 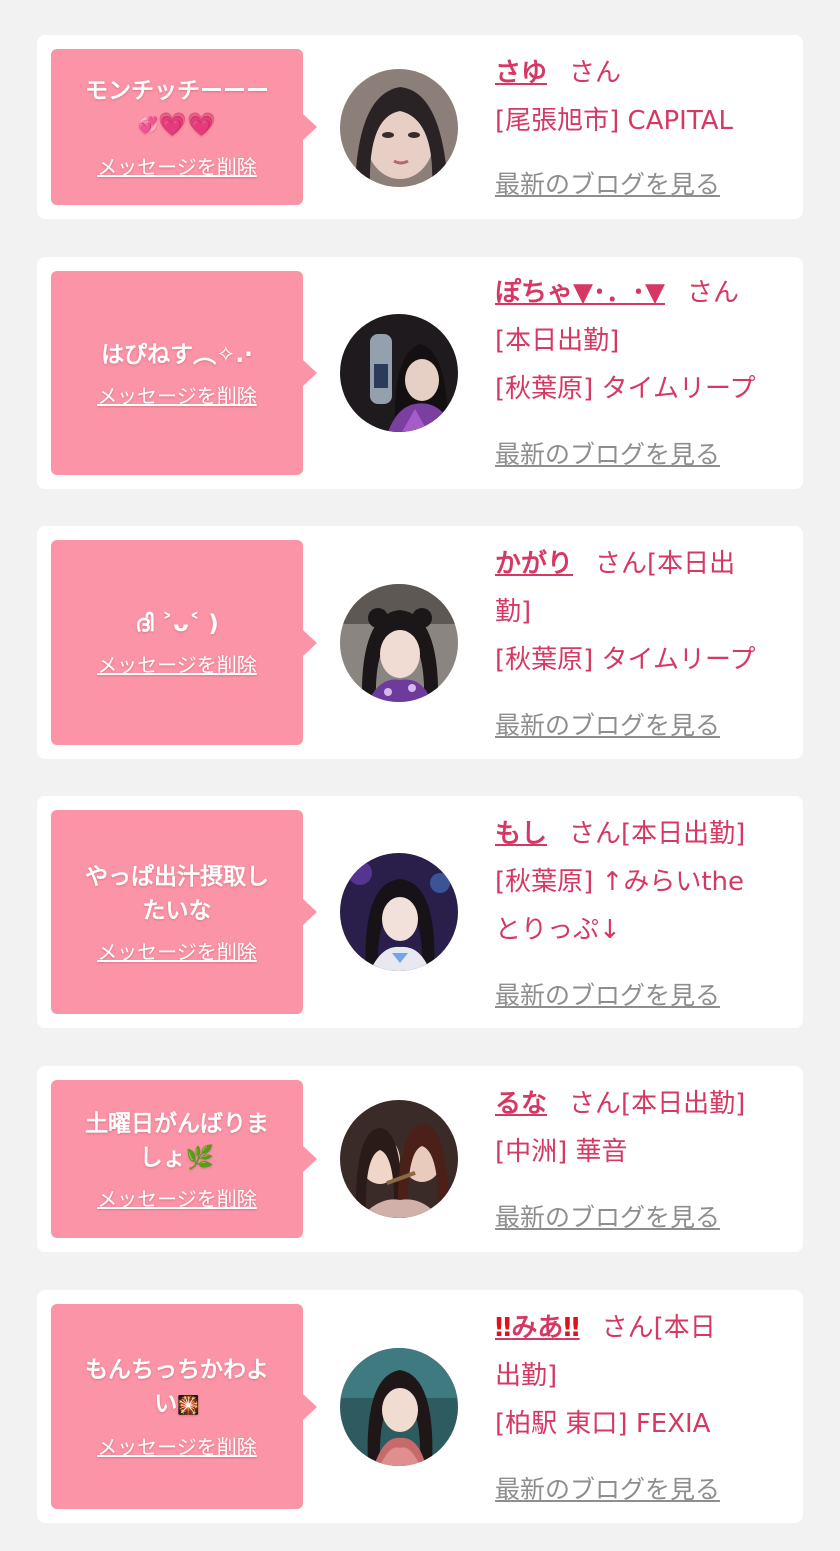 What do you see at coordinates (643, 341) in the screenshot?
I see `cast-info: ぽちゃ▼･．･▼ さん [本日出勤] [秋葉原] タイムリープ` at bounding box center [643, 341].